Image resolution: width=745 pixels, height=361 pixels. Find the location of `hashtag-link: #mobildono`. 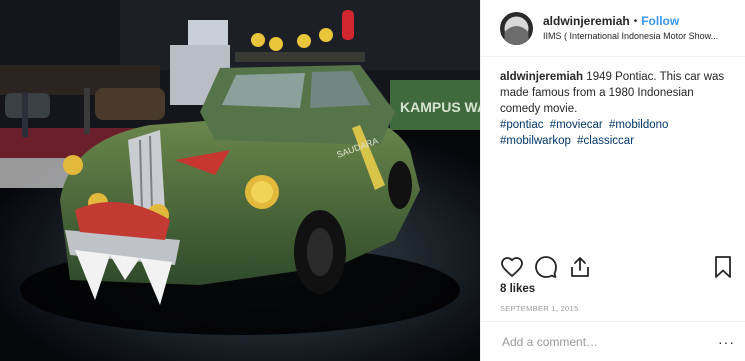

hashtag-link: #mobildono is located at coordinates (638, 125).